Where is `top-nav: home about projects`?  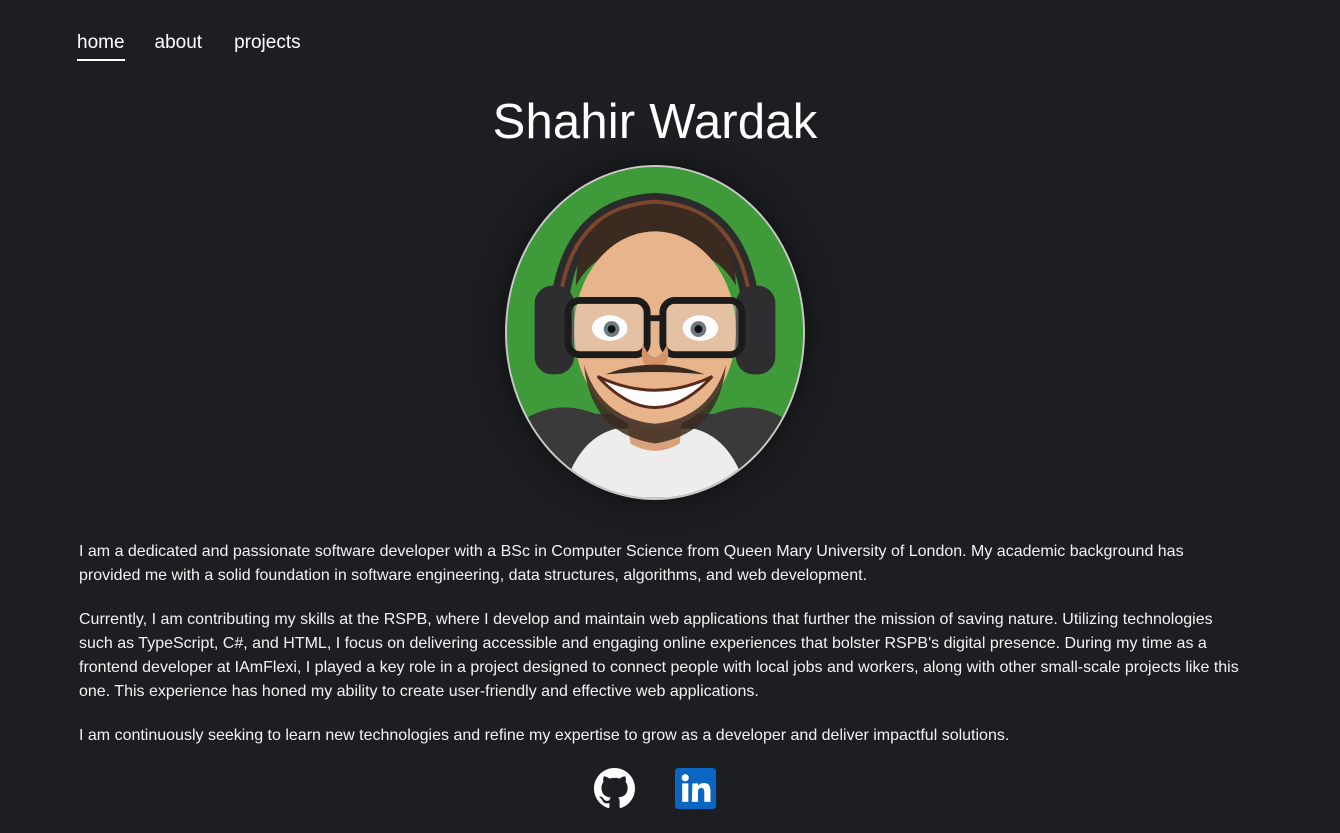 top-nav: home about projects is located at coordinates (189, 45).